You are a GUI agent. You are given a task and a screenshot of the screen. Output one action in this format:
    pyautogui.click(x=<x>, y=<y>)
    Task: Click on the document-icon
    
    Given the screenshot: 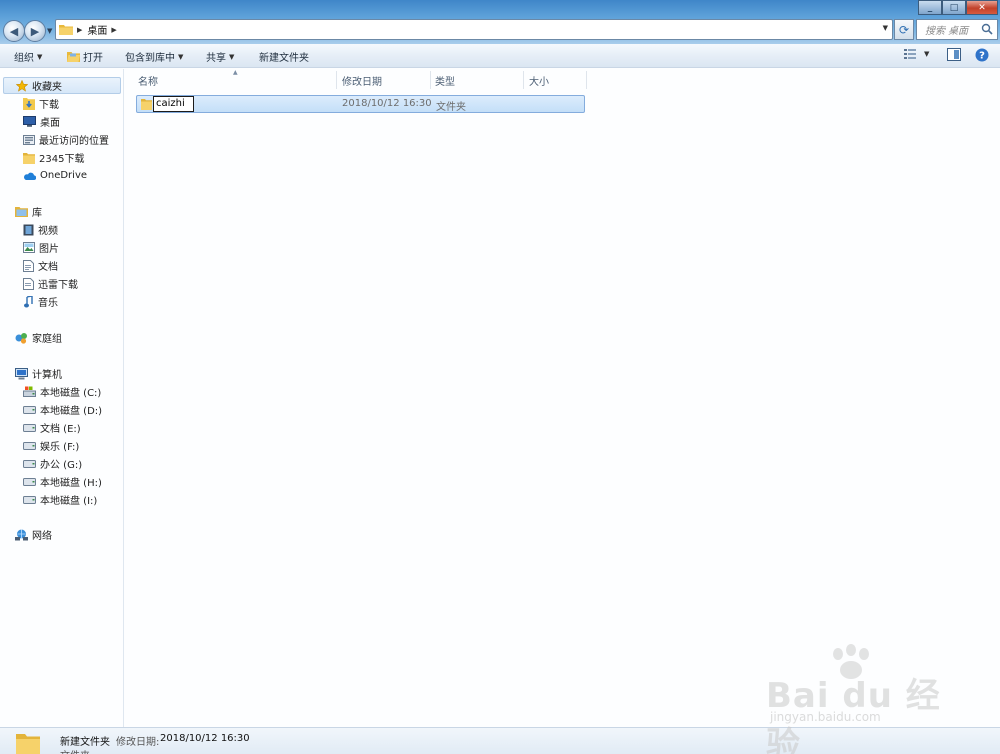 What is the action you would take?
    pyautogui.click(x=28, y=265)
    